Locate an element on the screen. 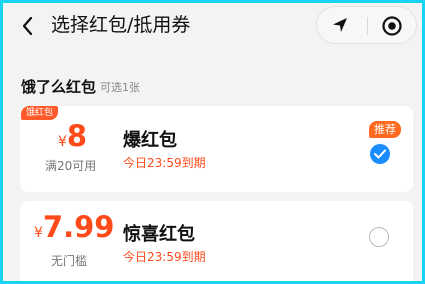 This screenshot has height=284, width=425. location-button is located at coordinates (342, 25).